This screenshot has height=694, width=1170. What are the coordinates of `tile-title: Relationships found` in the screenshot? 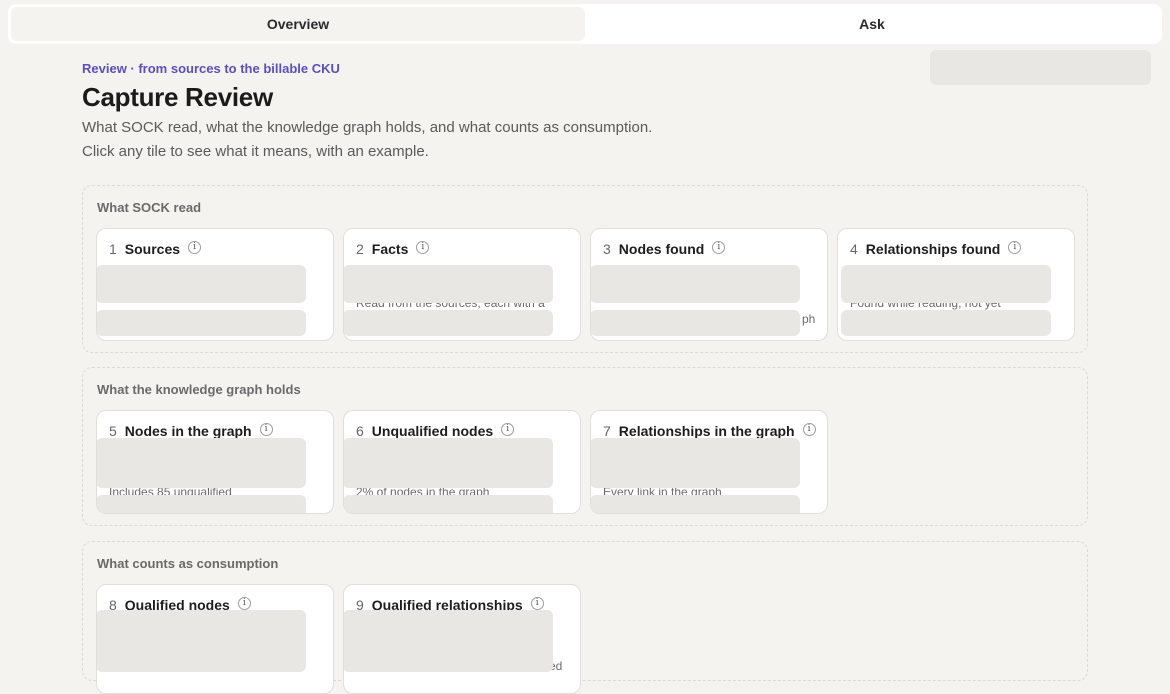 It's located at (933, 249).